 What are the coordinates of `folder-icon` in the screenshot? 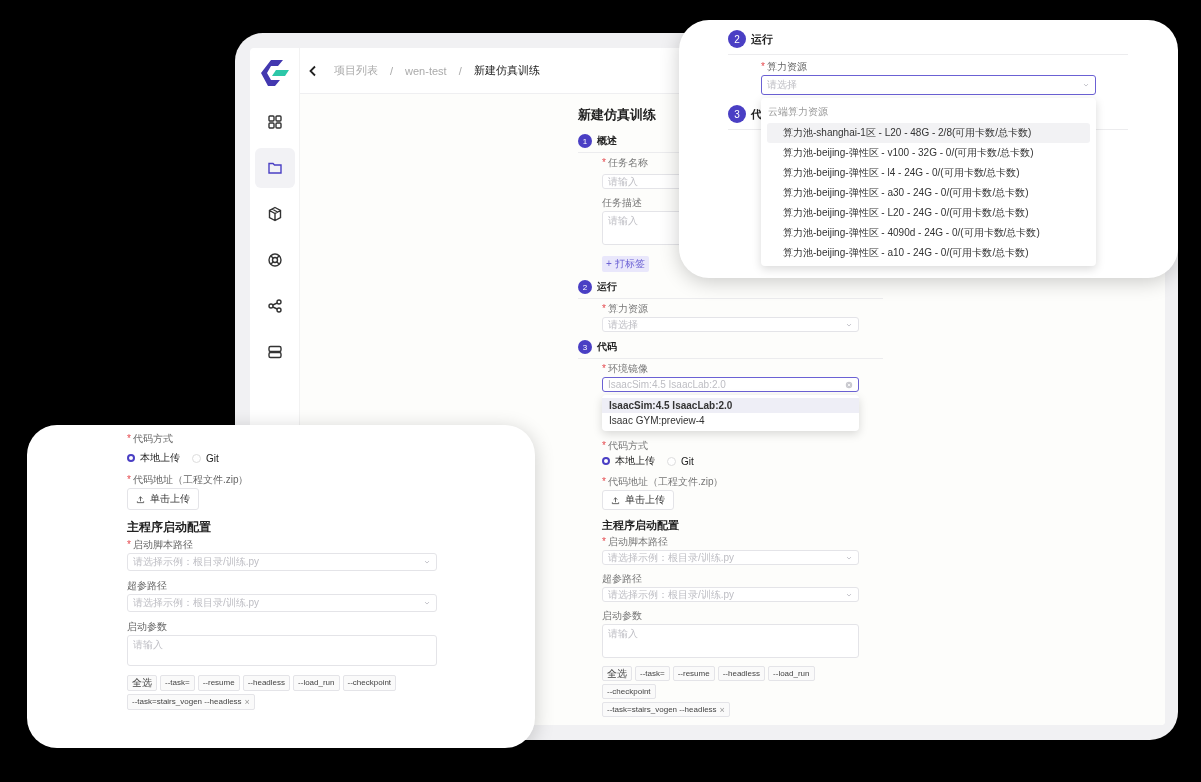 It's located at (274, 168).